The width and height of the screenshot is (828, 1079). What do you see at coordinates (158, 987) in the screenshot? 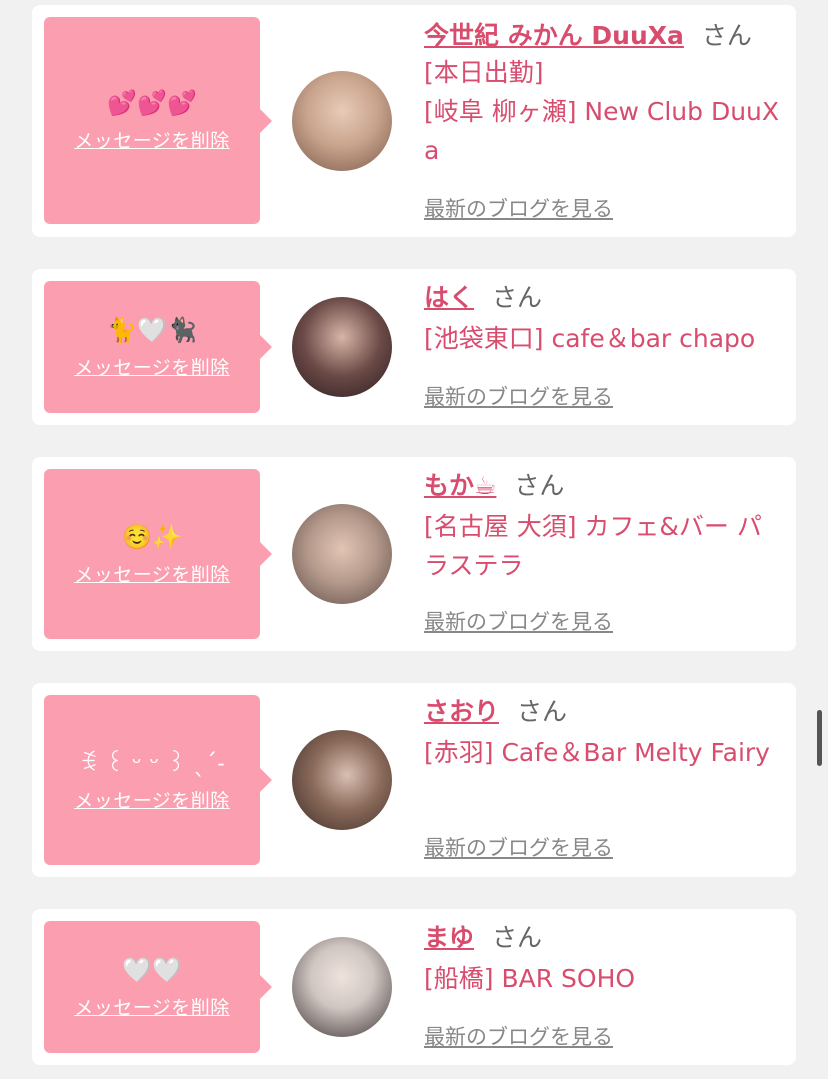
I see `message-bubble: 🤍🤍 メッセージを削除` at bounding box center [158, 987].